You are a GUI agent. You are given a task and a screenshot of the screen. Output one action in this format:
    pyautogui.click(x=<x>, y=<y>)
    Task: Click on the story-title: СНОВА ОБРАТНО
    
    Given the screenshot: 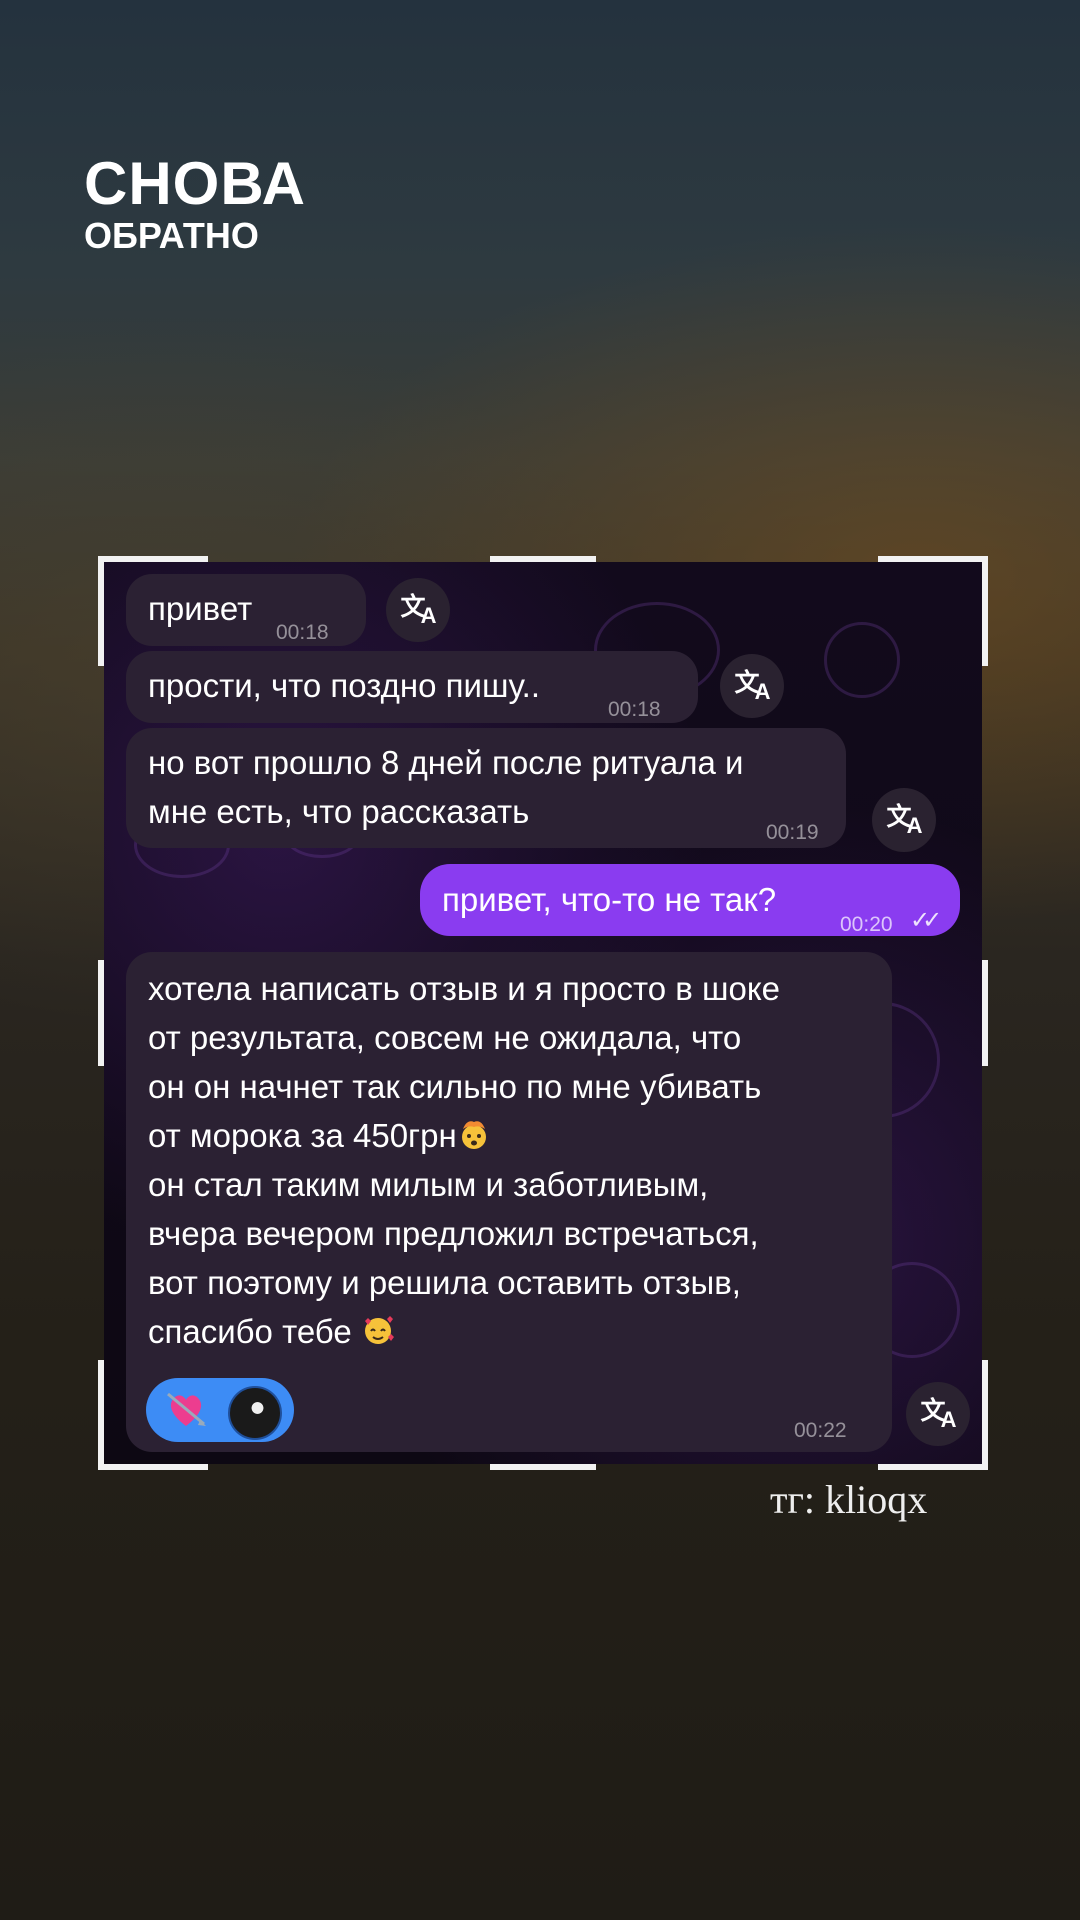 What is the action you would take?
    pyautogui.click(x=195, y=204)
    